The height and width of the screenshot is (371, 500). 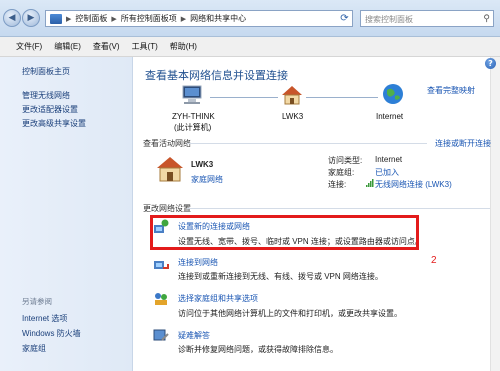 What do you see at coordinates (194, 335) in the screenshot?
I see `troubleshoot-link: 疑难解答` at bounding box center [194, 335].